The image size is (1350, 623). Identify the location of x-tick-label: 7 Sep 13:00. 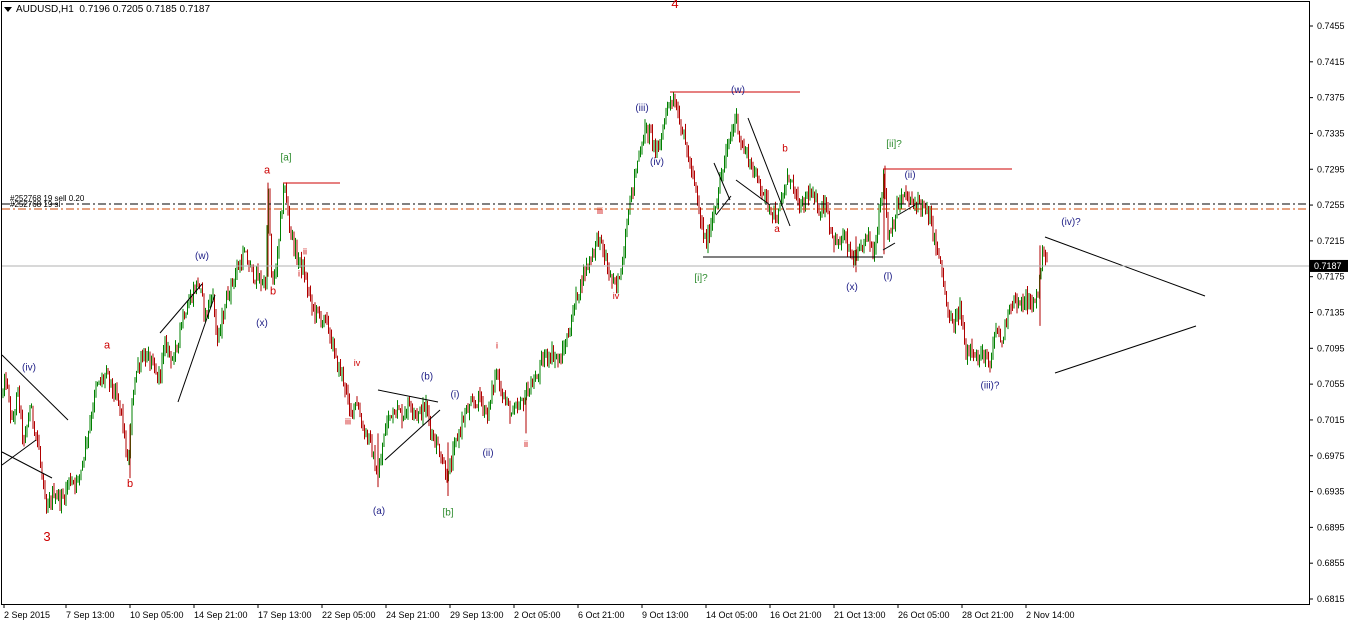
(90, 615).